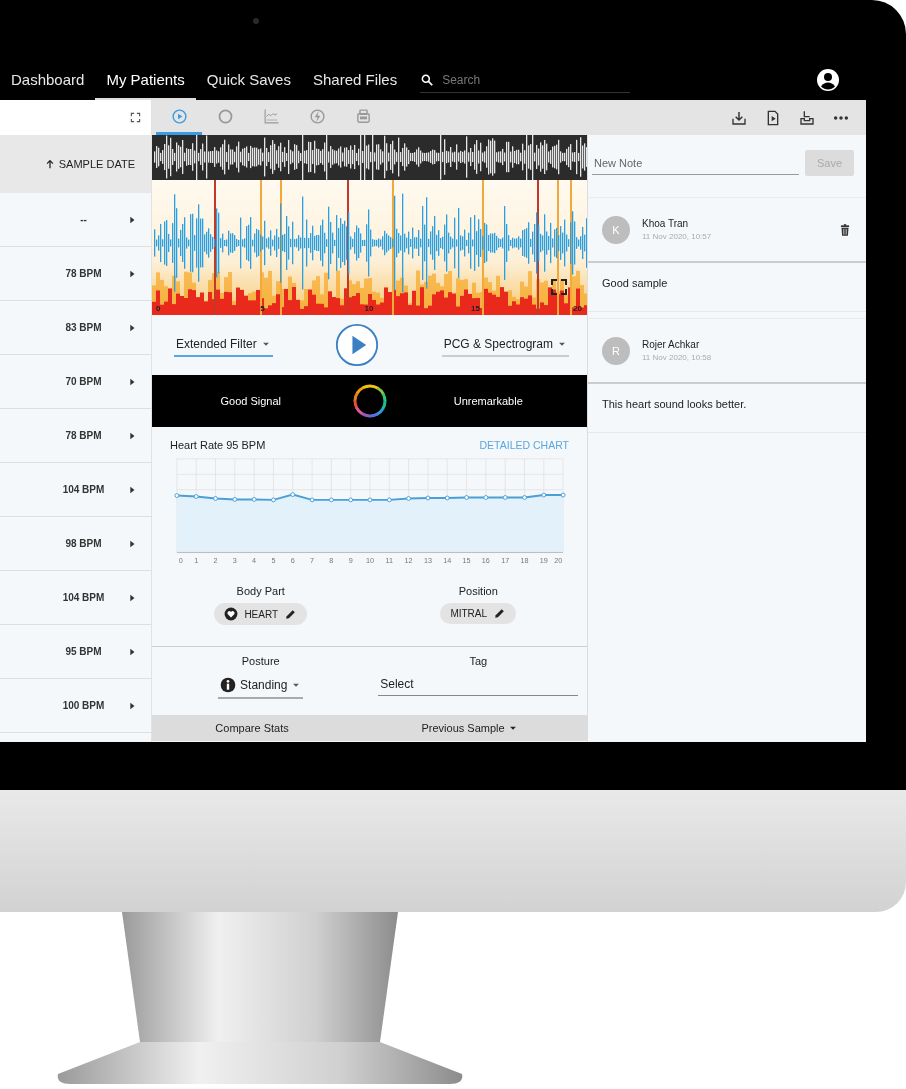 The image size is (906, 1089). What do you see at coordinates (828, 80) in the screenshot?
I see `user-icon` at bounding box center [828, 80].